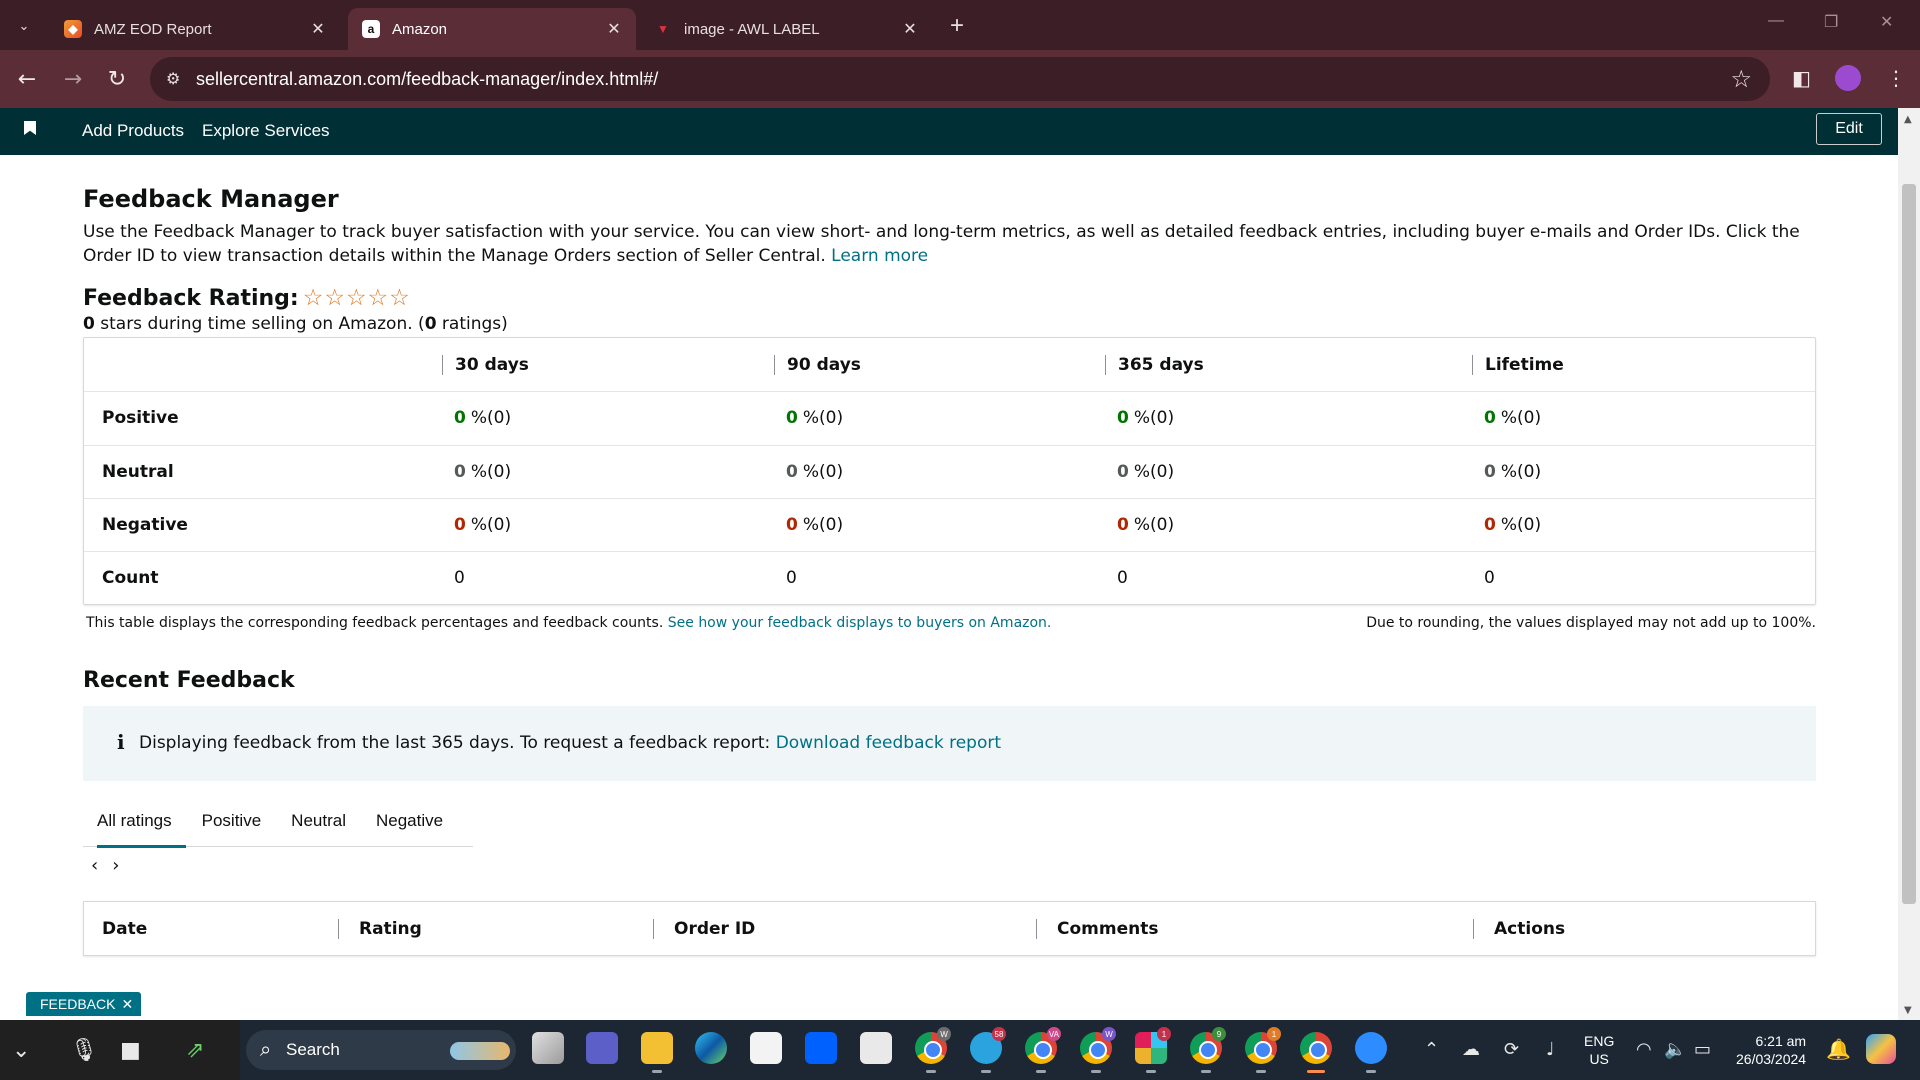 The width and height of the screenshot is (1920, 1080). Describe the element at coordinates (266, 131) in the screenshot. I see `nav-explore-services: Explore Services` at that location.